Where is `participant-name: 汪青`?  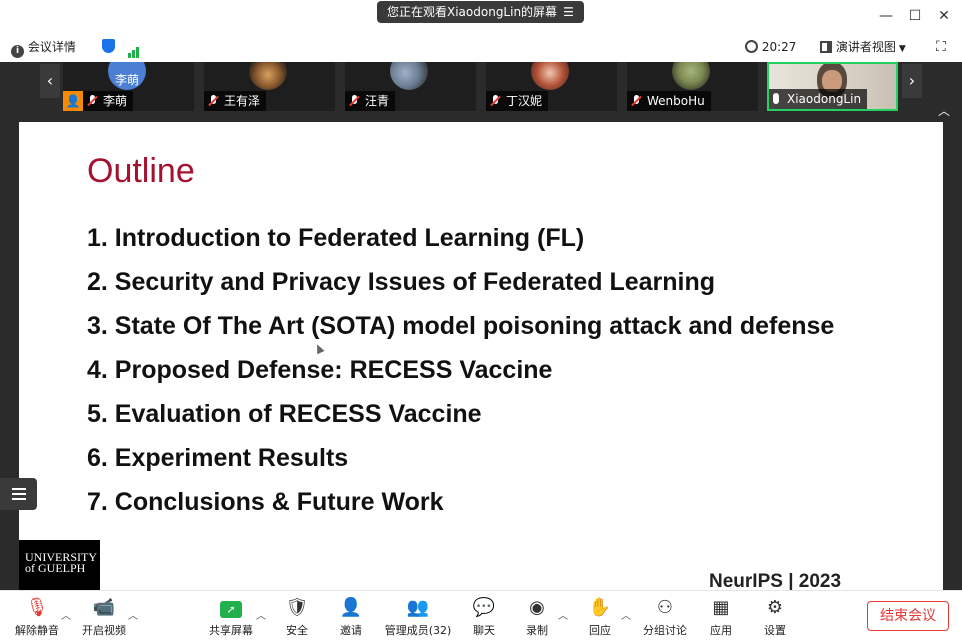
participant-name: 汪青 is located at coordinates (377, 101).